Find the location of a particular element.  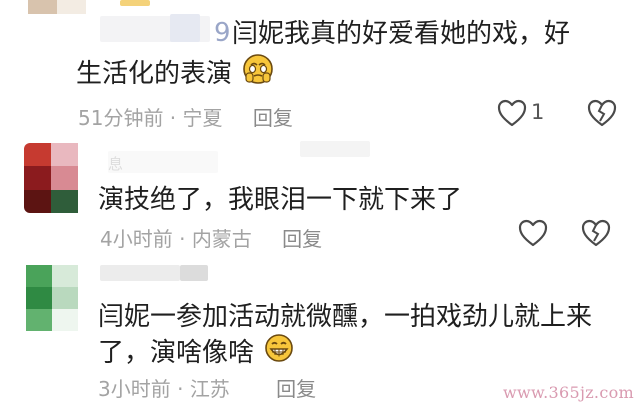

watermark: www.365jz.com is located at coordinates (568, 392).